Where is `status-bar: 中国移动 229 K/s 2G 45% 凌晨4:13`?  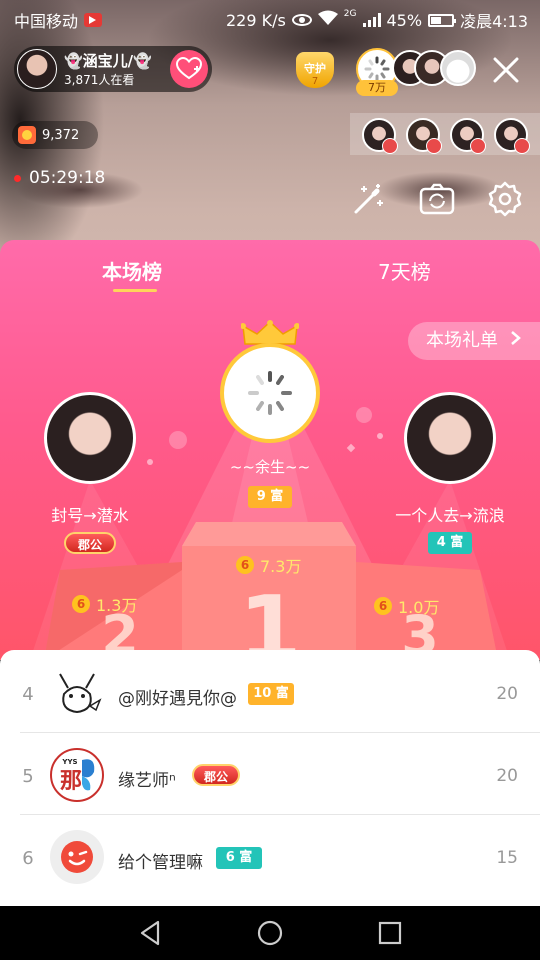 status-bar: 中国移动 229 K/s 2G 45% 凌晨4:13 is located at coordinates (270, 18).